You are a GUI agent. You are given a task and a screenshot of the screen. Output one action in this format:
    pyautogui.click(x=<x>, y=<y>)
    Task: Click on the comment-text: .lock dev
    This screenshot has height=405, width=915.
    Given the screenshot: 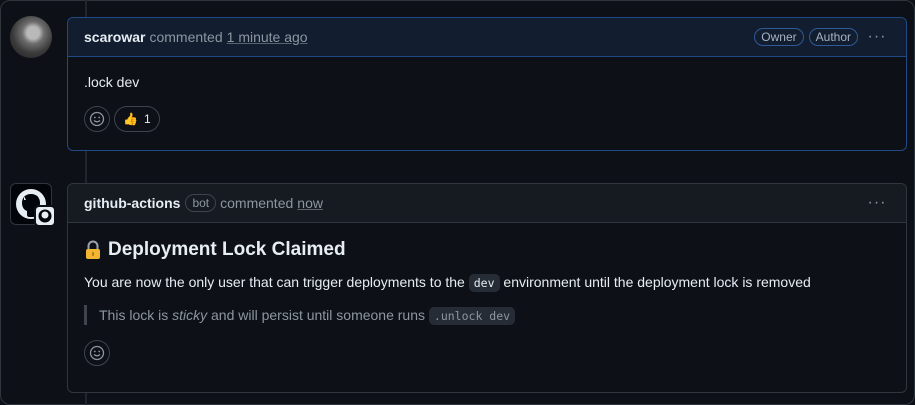 What is the action you would take?
    pyautogui.click(x=112, y=82)
    